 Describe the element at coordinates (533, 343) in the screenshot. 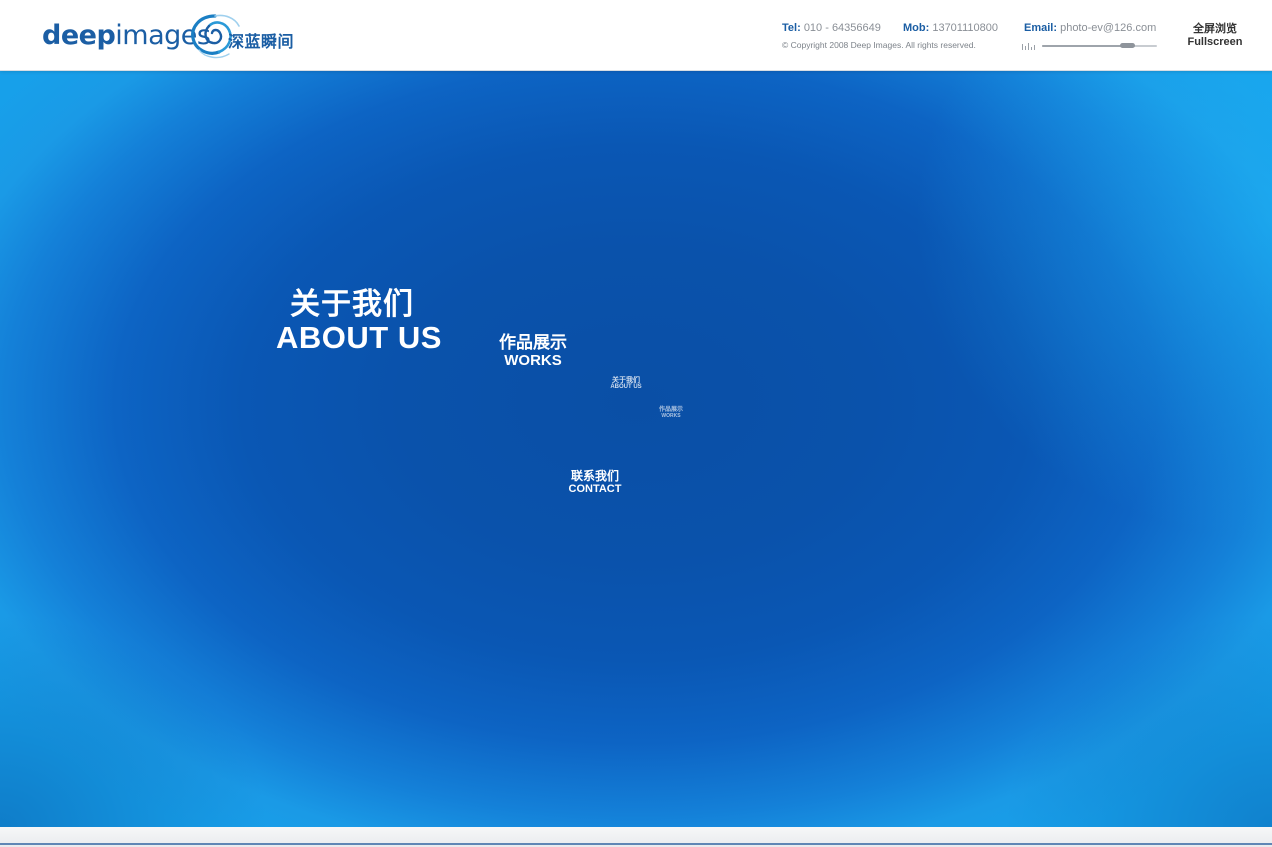

I see `nav-works-cn: 作品展示` at that location.